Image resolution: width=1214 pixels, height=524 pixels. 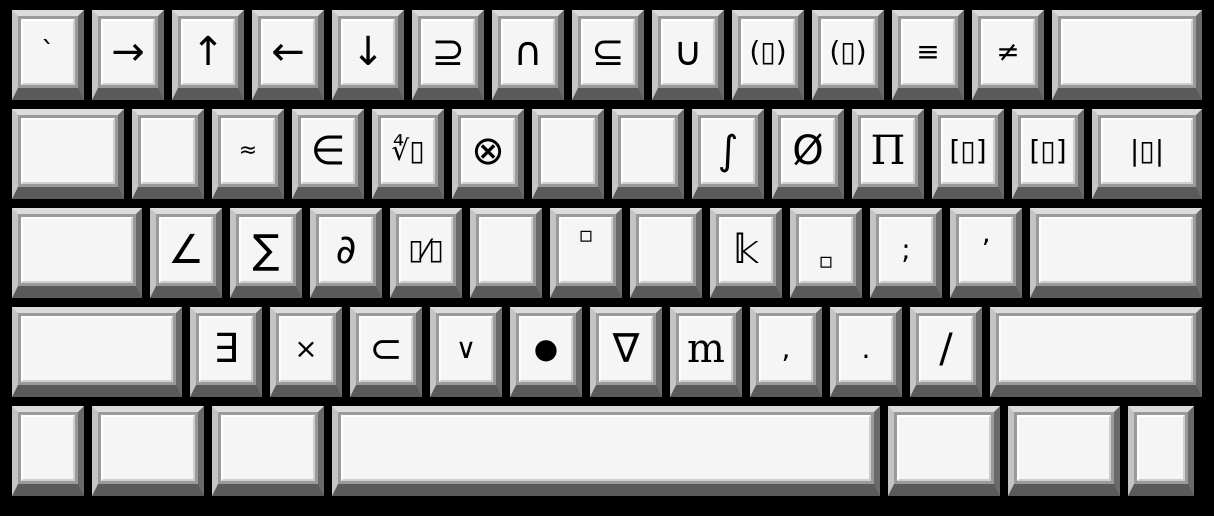 What do you see at coordinates (48, 451) in the screenshot?
I see `key-left-ctrl` at bounding box center [48, 451].